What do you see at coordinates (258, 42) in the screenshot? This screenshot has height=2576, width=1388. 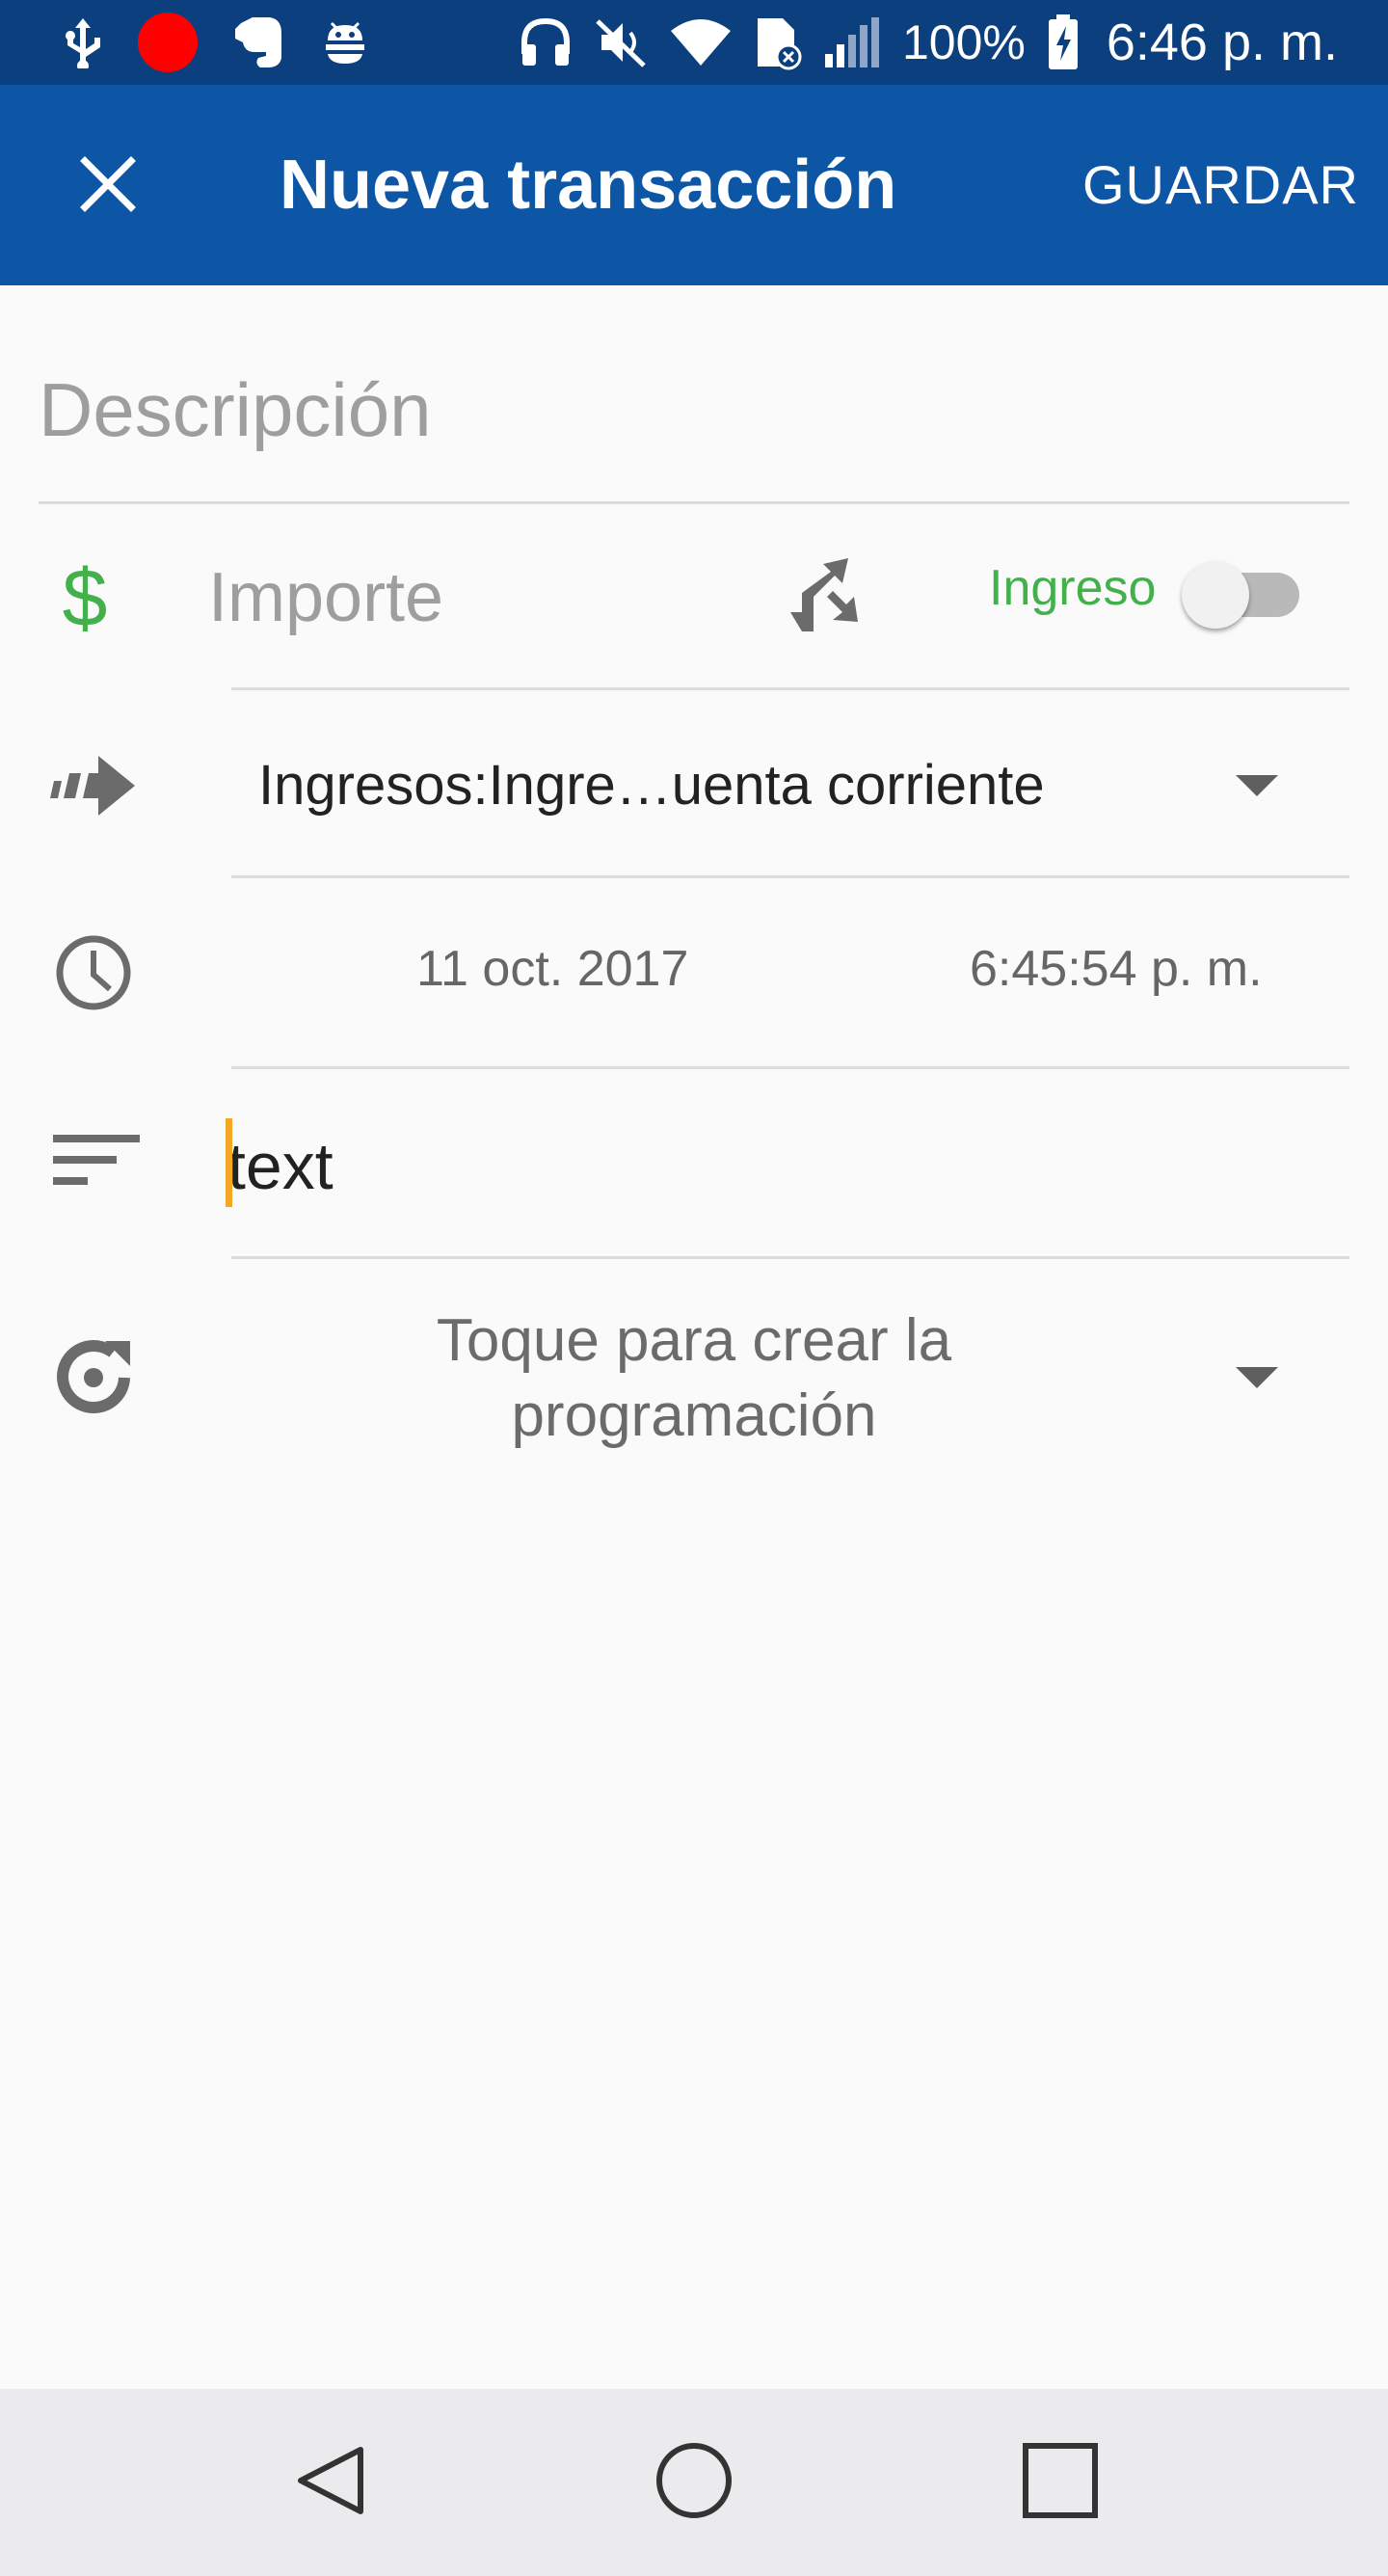 I see `evernote-icon` at bounding box center [258, 42].